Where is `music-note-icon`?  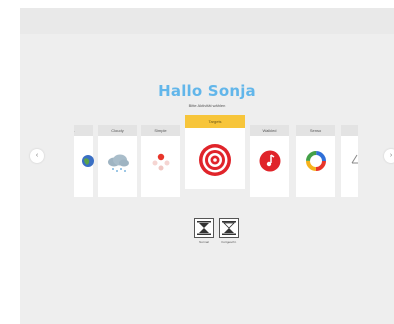
music-note-icon is located at coordinates (270, 161).